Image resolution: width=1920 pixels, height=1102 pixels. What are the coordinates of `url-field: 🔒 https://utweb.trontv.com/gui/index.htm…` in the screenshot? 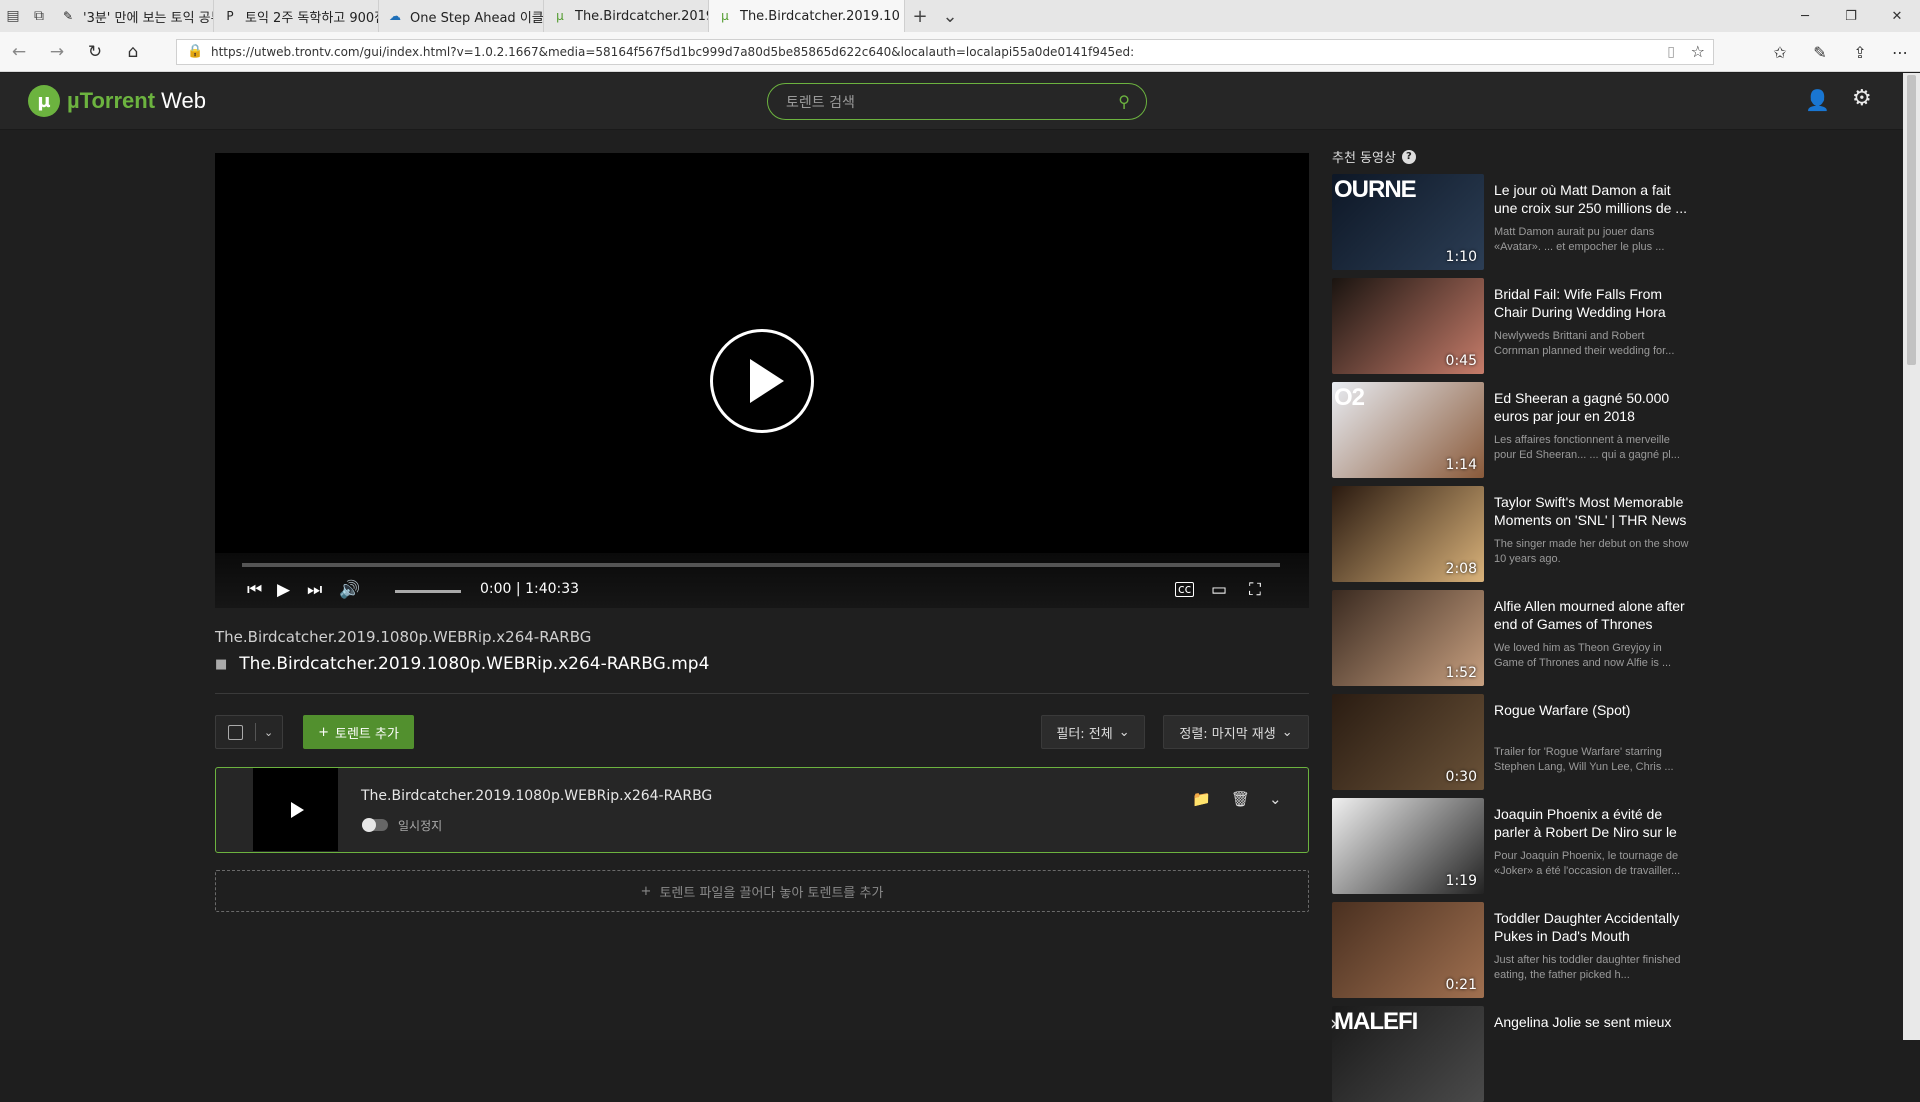 It's located at (945, 52).